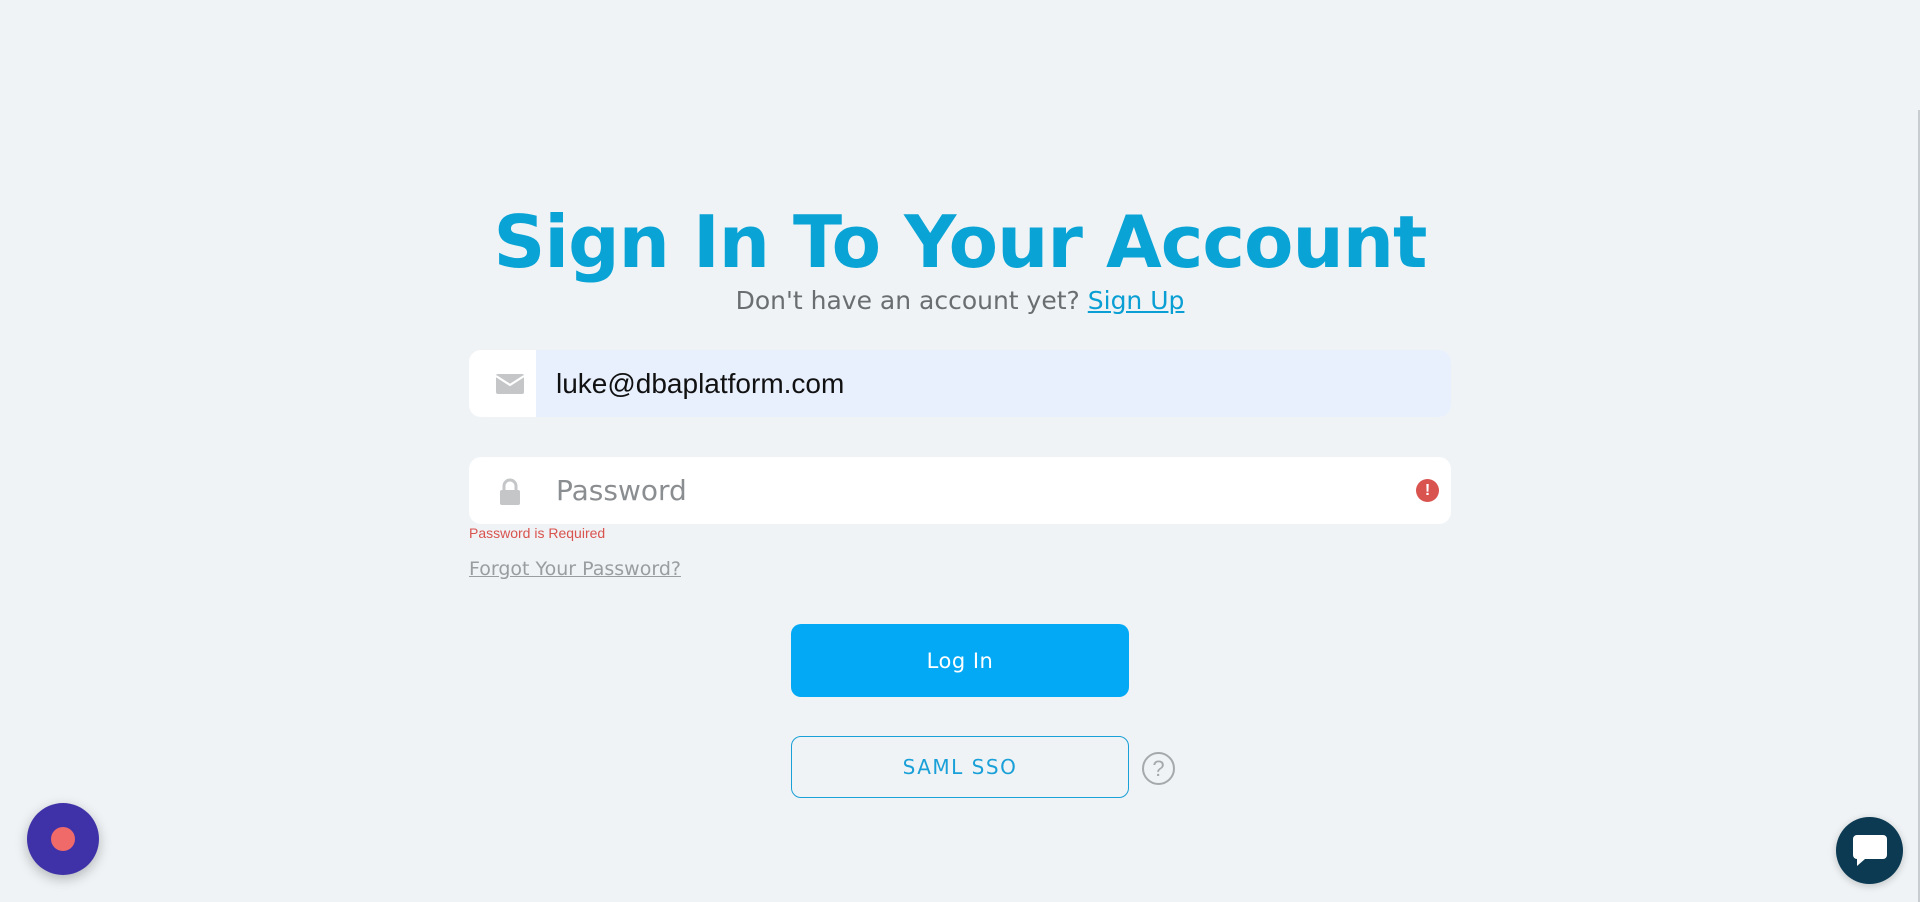 The height and width of the screenshot is (902, 1920). I want to click on envelope-icon, so click(510, 384).